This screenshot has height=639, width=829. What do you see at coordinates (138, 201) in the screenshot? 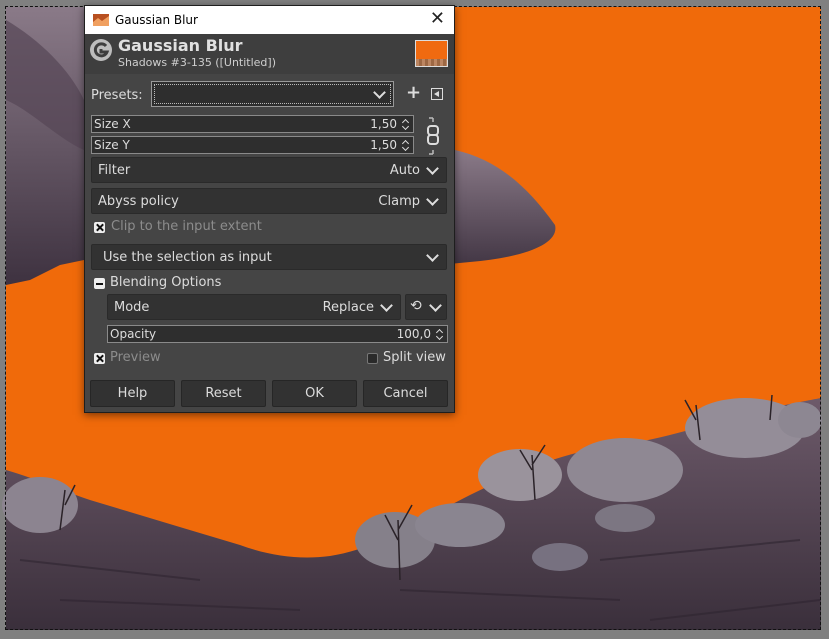
I see `abyss-label: Abyss policy` at bounding box center [138, 201].